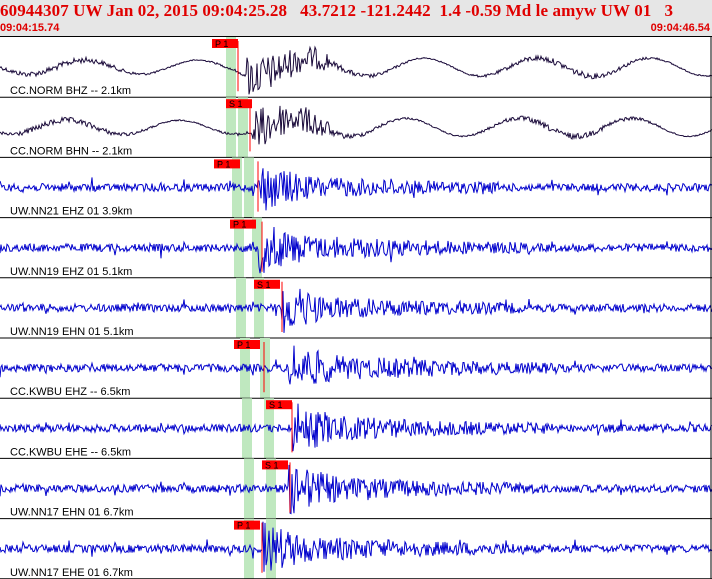  Describe the element at coordinates (71, 151) in the screenshot. I see `trace-label: CC.NORM BHN -- 2.1km` at that location.